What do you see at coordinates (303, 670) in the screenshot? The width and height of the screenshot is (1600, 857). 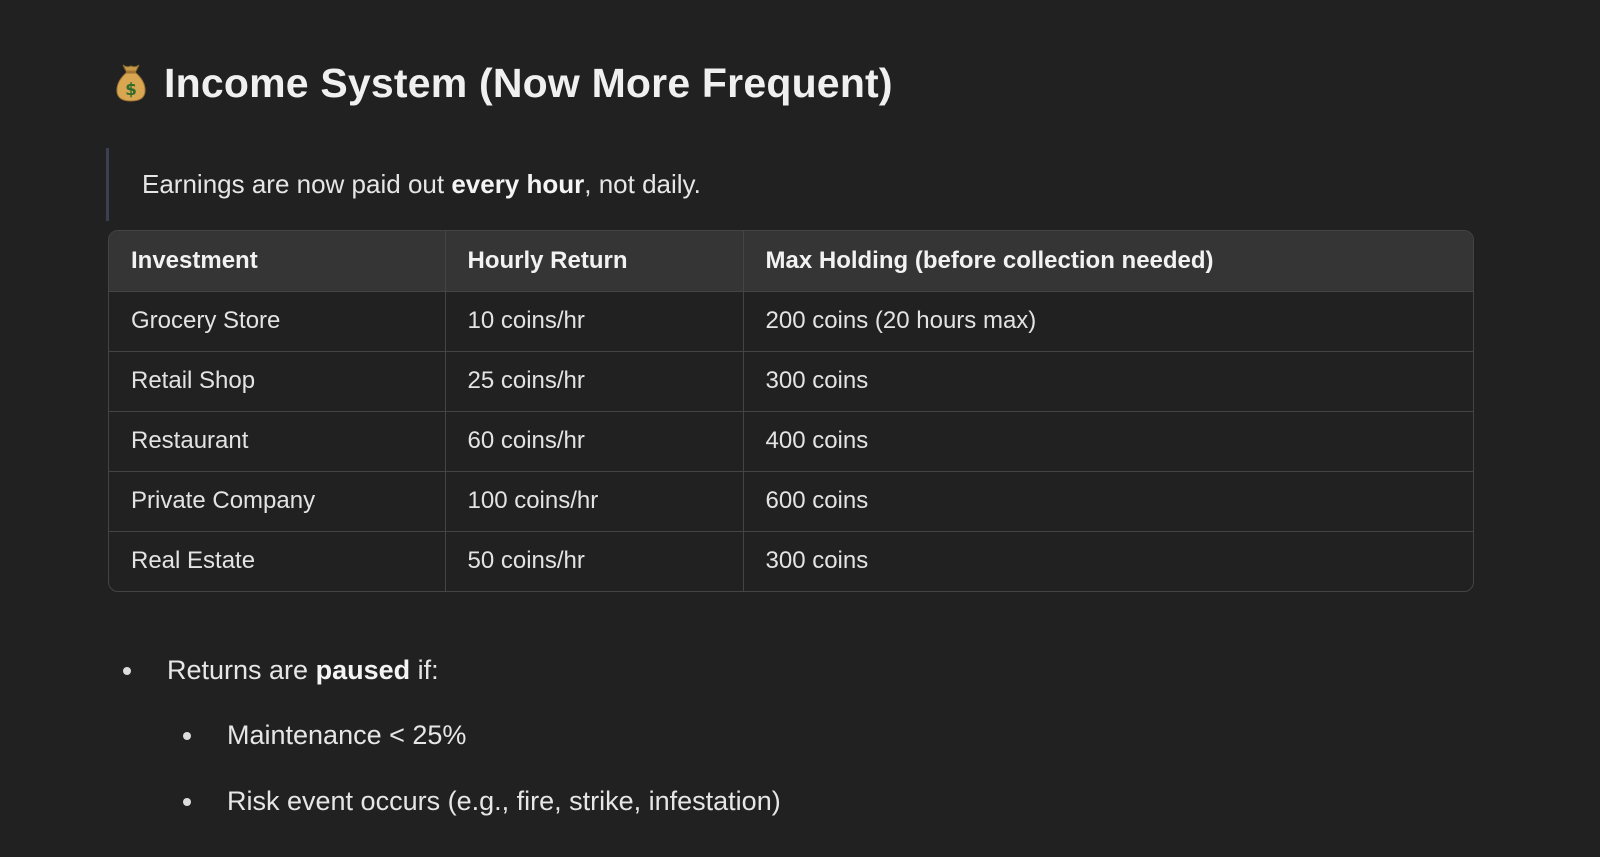 I see `list-item-text: Returns are paused if:` at bounding box center [303, 670].